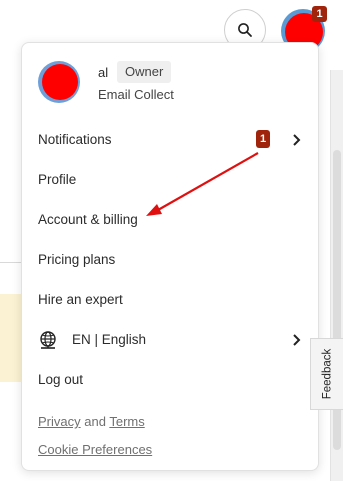 The image size is (343, 481). Describe the element at coordinates (319, 14) in the screenshot. I see `avatar-notification-badge: 1` at that location.